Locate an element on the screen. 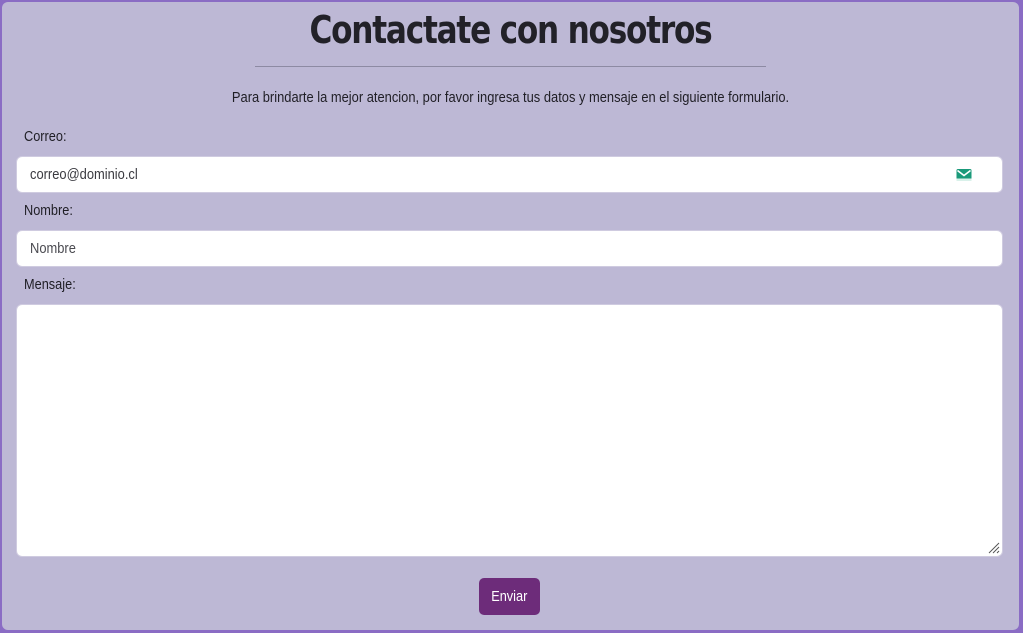 The image size is (1023, 633). name-field: Nombre is located at coordinates (509, 248).